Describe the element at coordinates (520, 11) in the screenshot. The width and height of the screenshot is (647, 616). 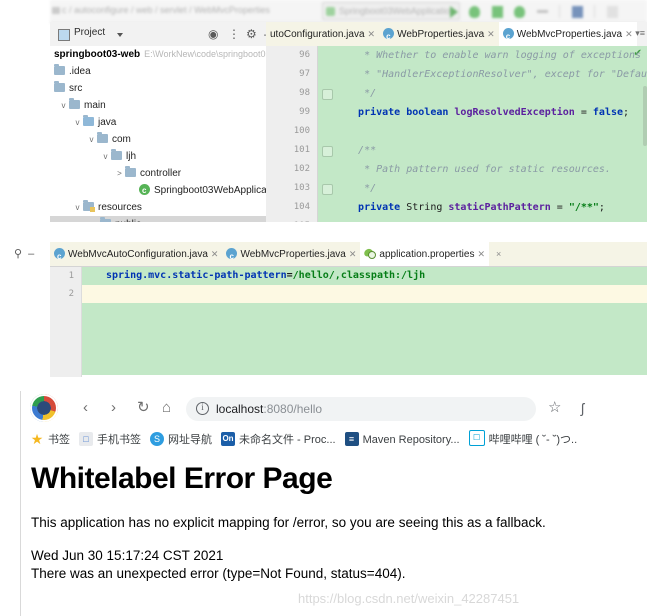
I see `profile-icon` at that location.